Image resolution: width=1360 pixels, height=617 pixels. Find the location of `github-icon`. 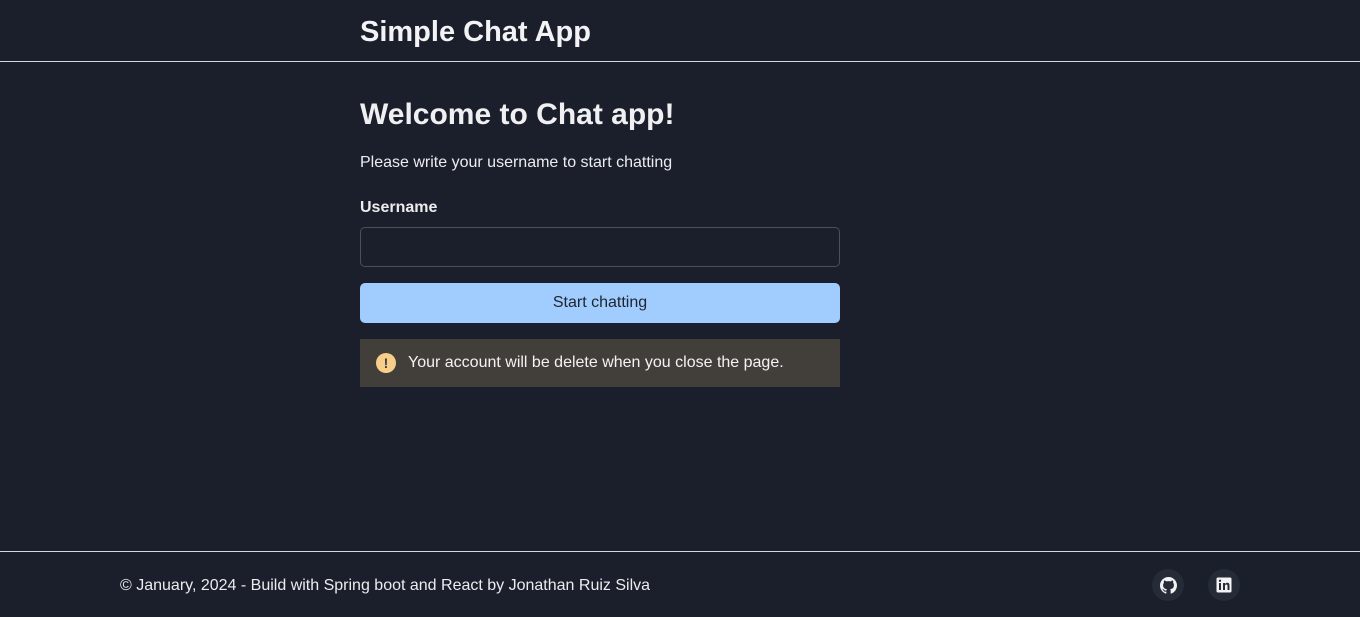

github-icon is located at coordinates (1168, 585).